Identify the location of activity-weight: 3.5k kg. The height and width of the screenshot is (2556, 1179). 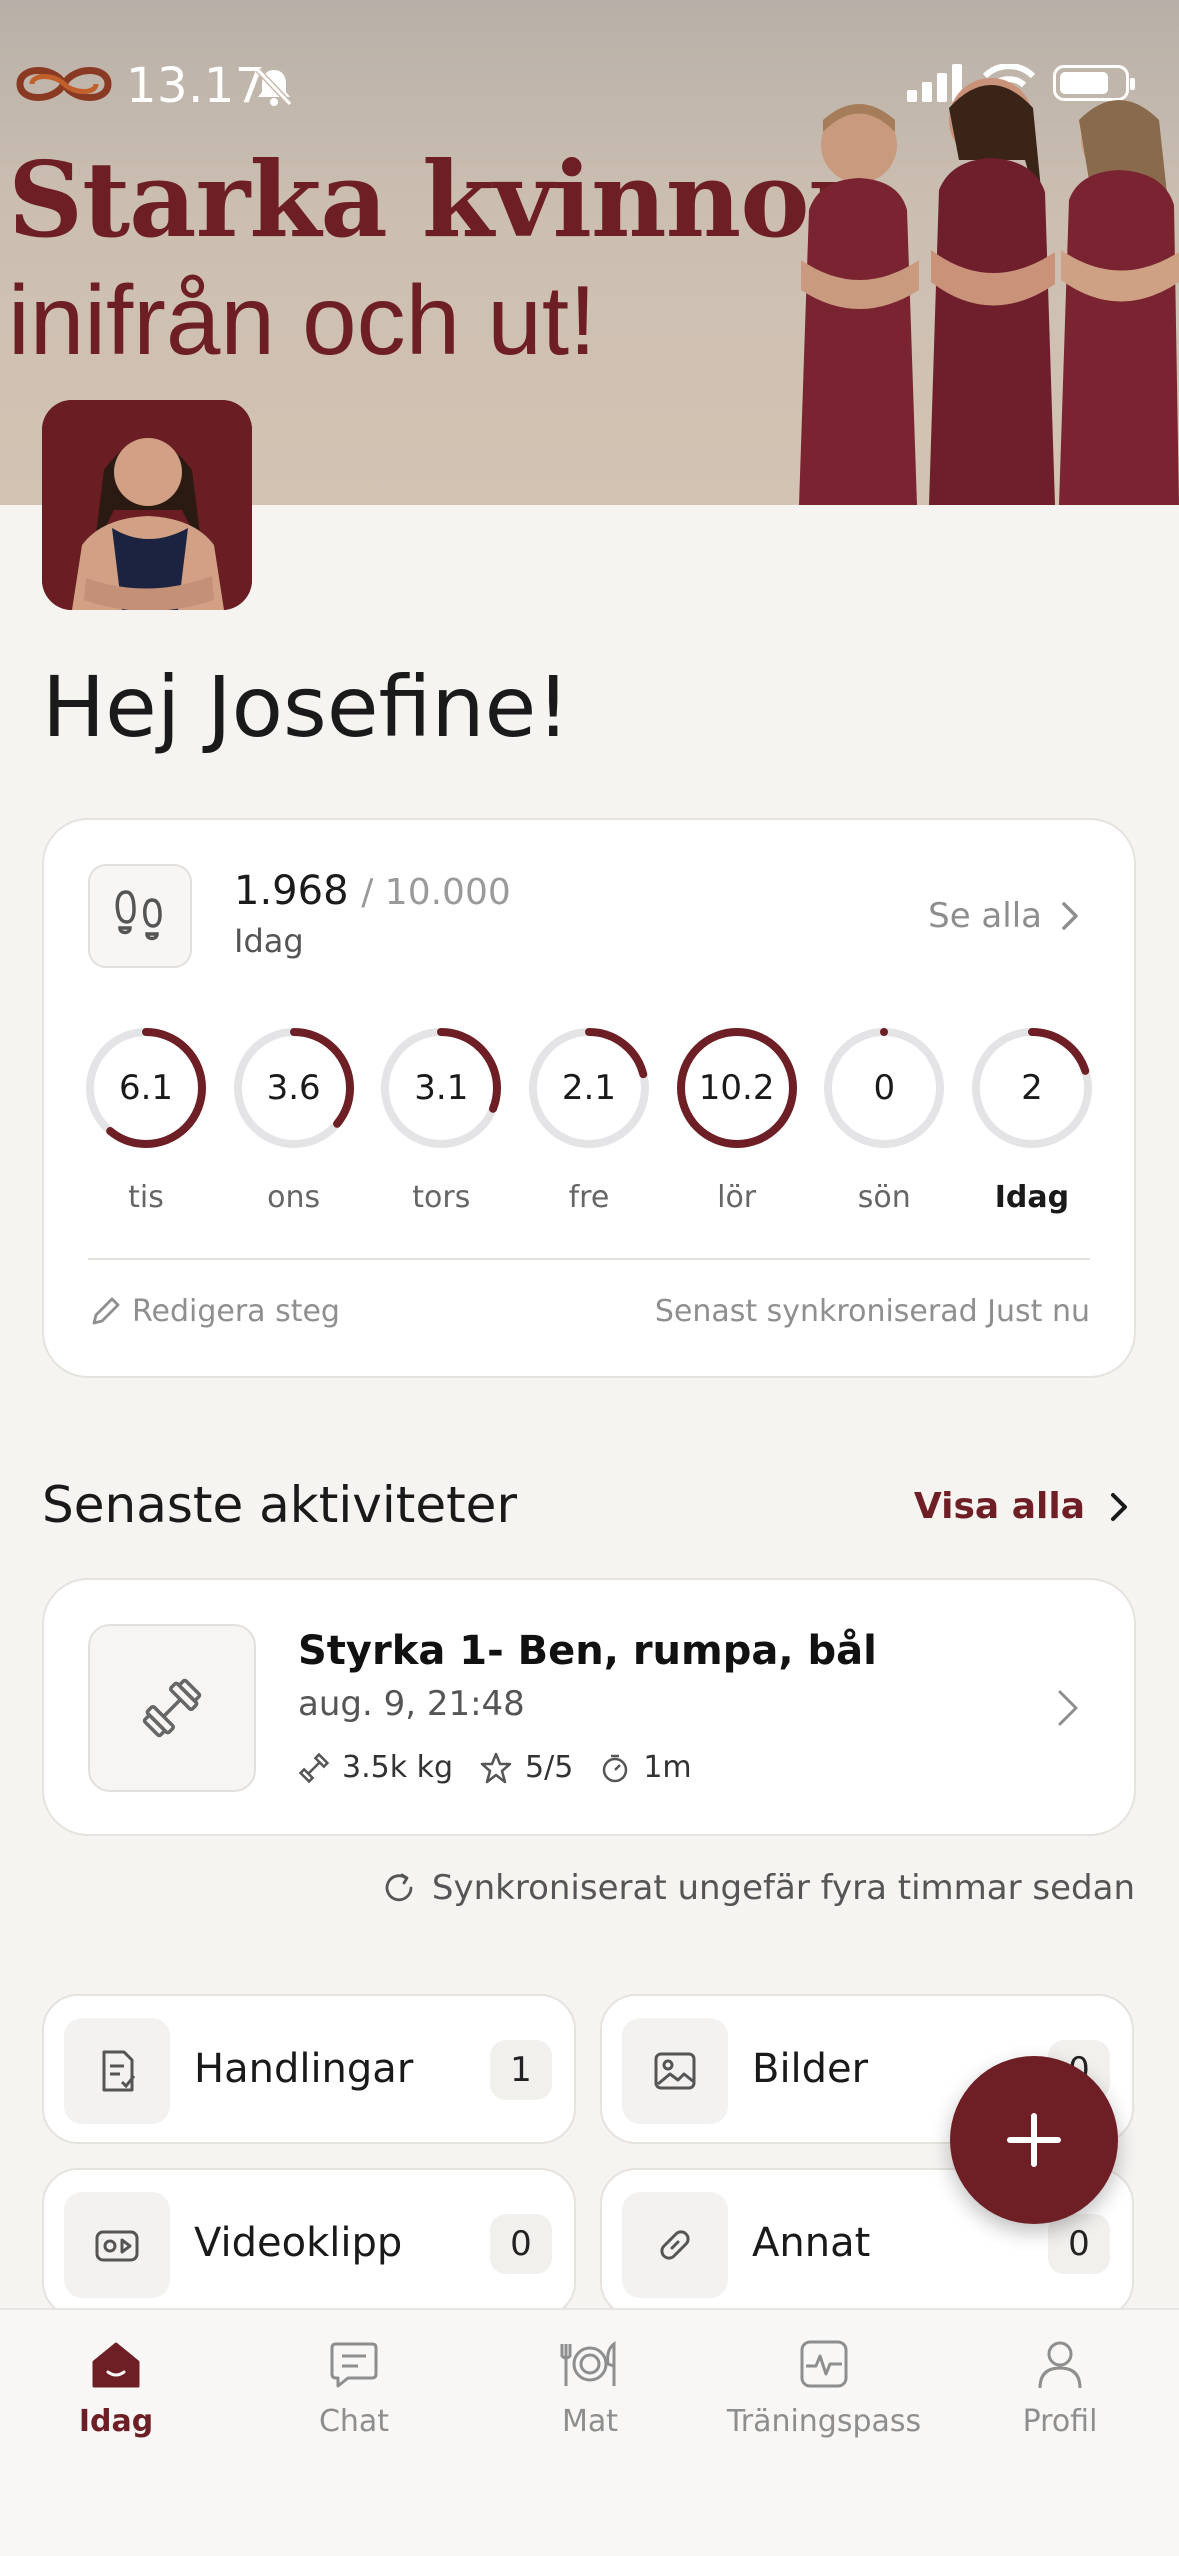
(398, 1767).